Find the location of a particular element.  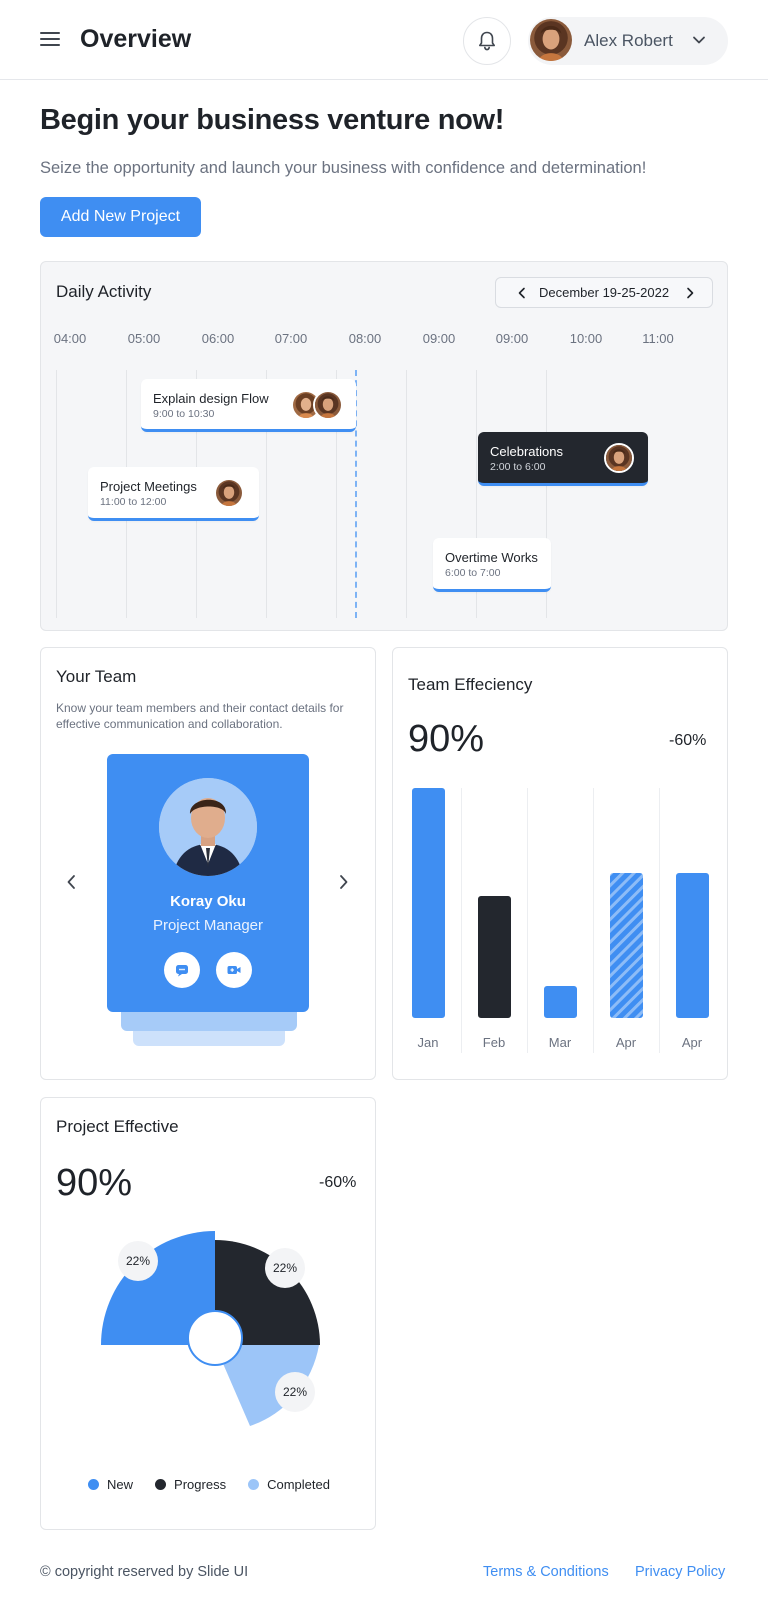

month-label: Feb is located at coordinates (494, 1042).